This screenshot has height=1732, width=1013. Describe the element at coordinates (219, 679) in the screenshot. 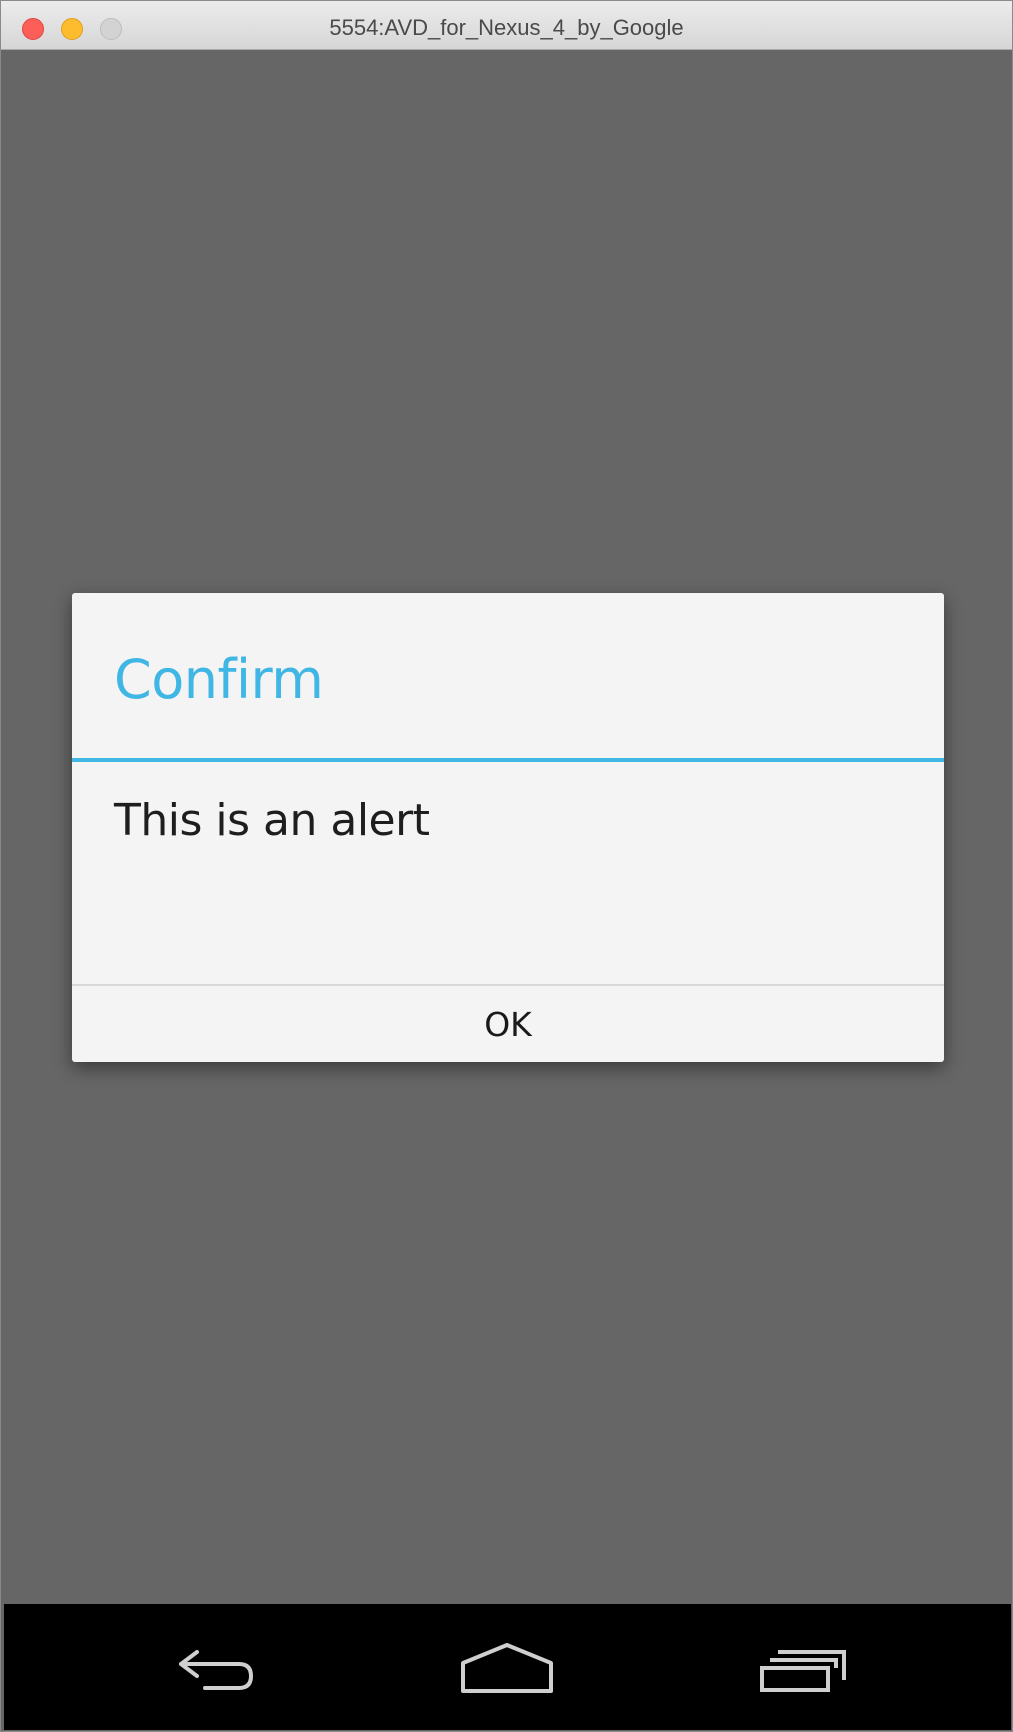

I see `dialog-title: Confirm` at that location.